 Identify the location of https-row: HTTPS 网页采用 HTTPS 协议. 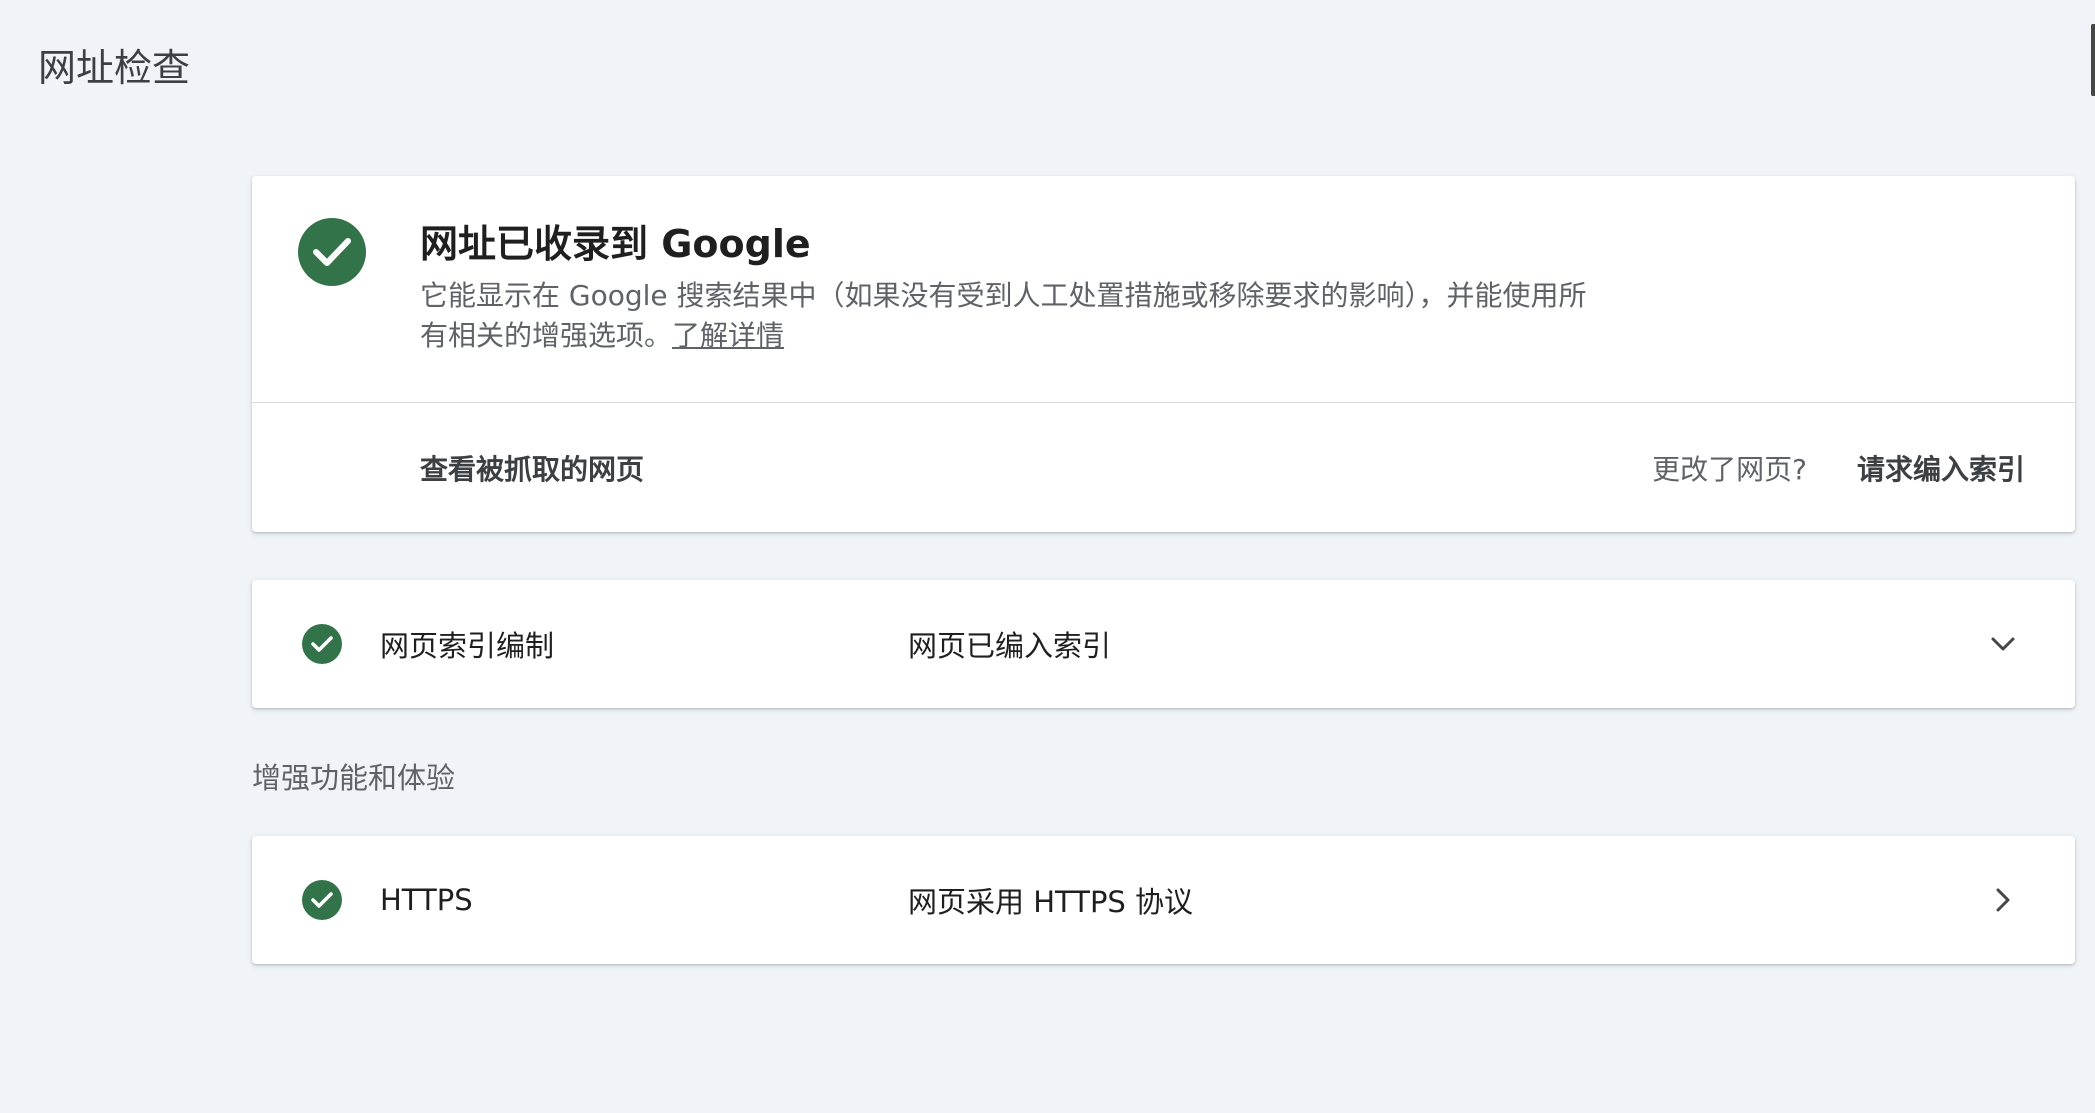
(1163, 900).